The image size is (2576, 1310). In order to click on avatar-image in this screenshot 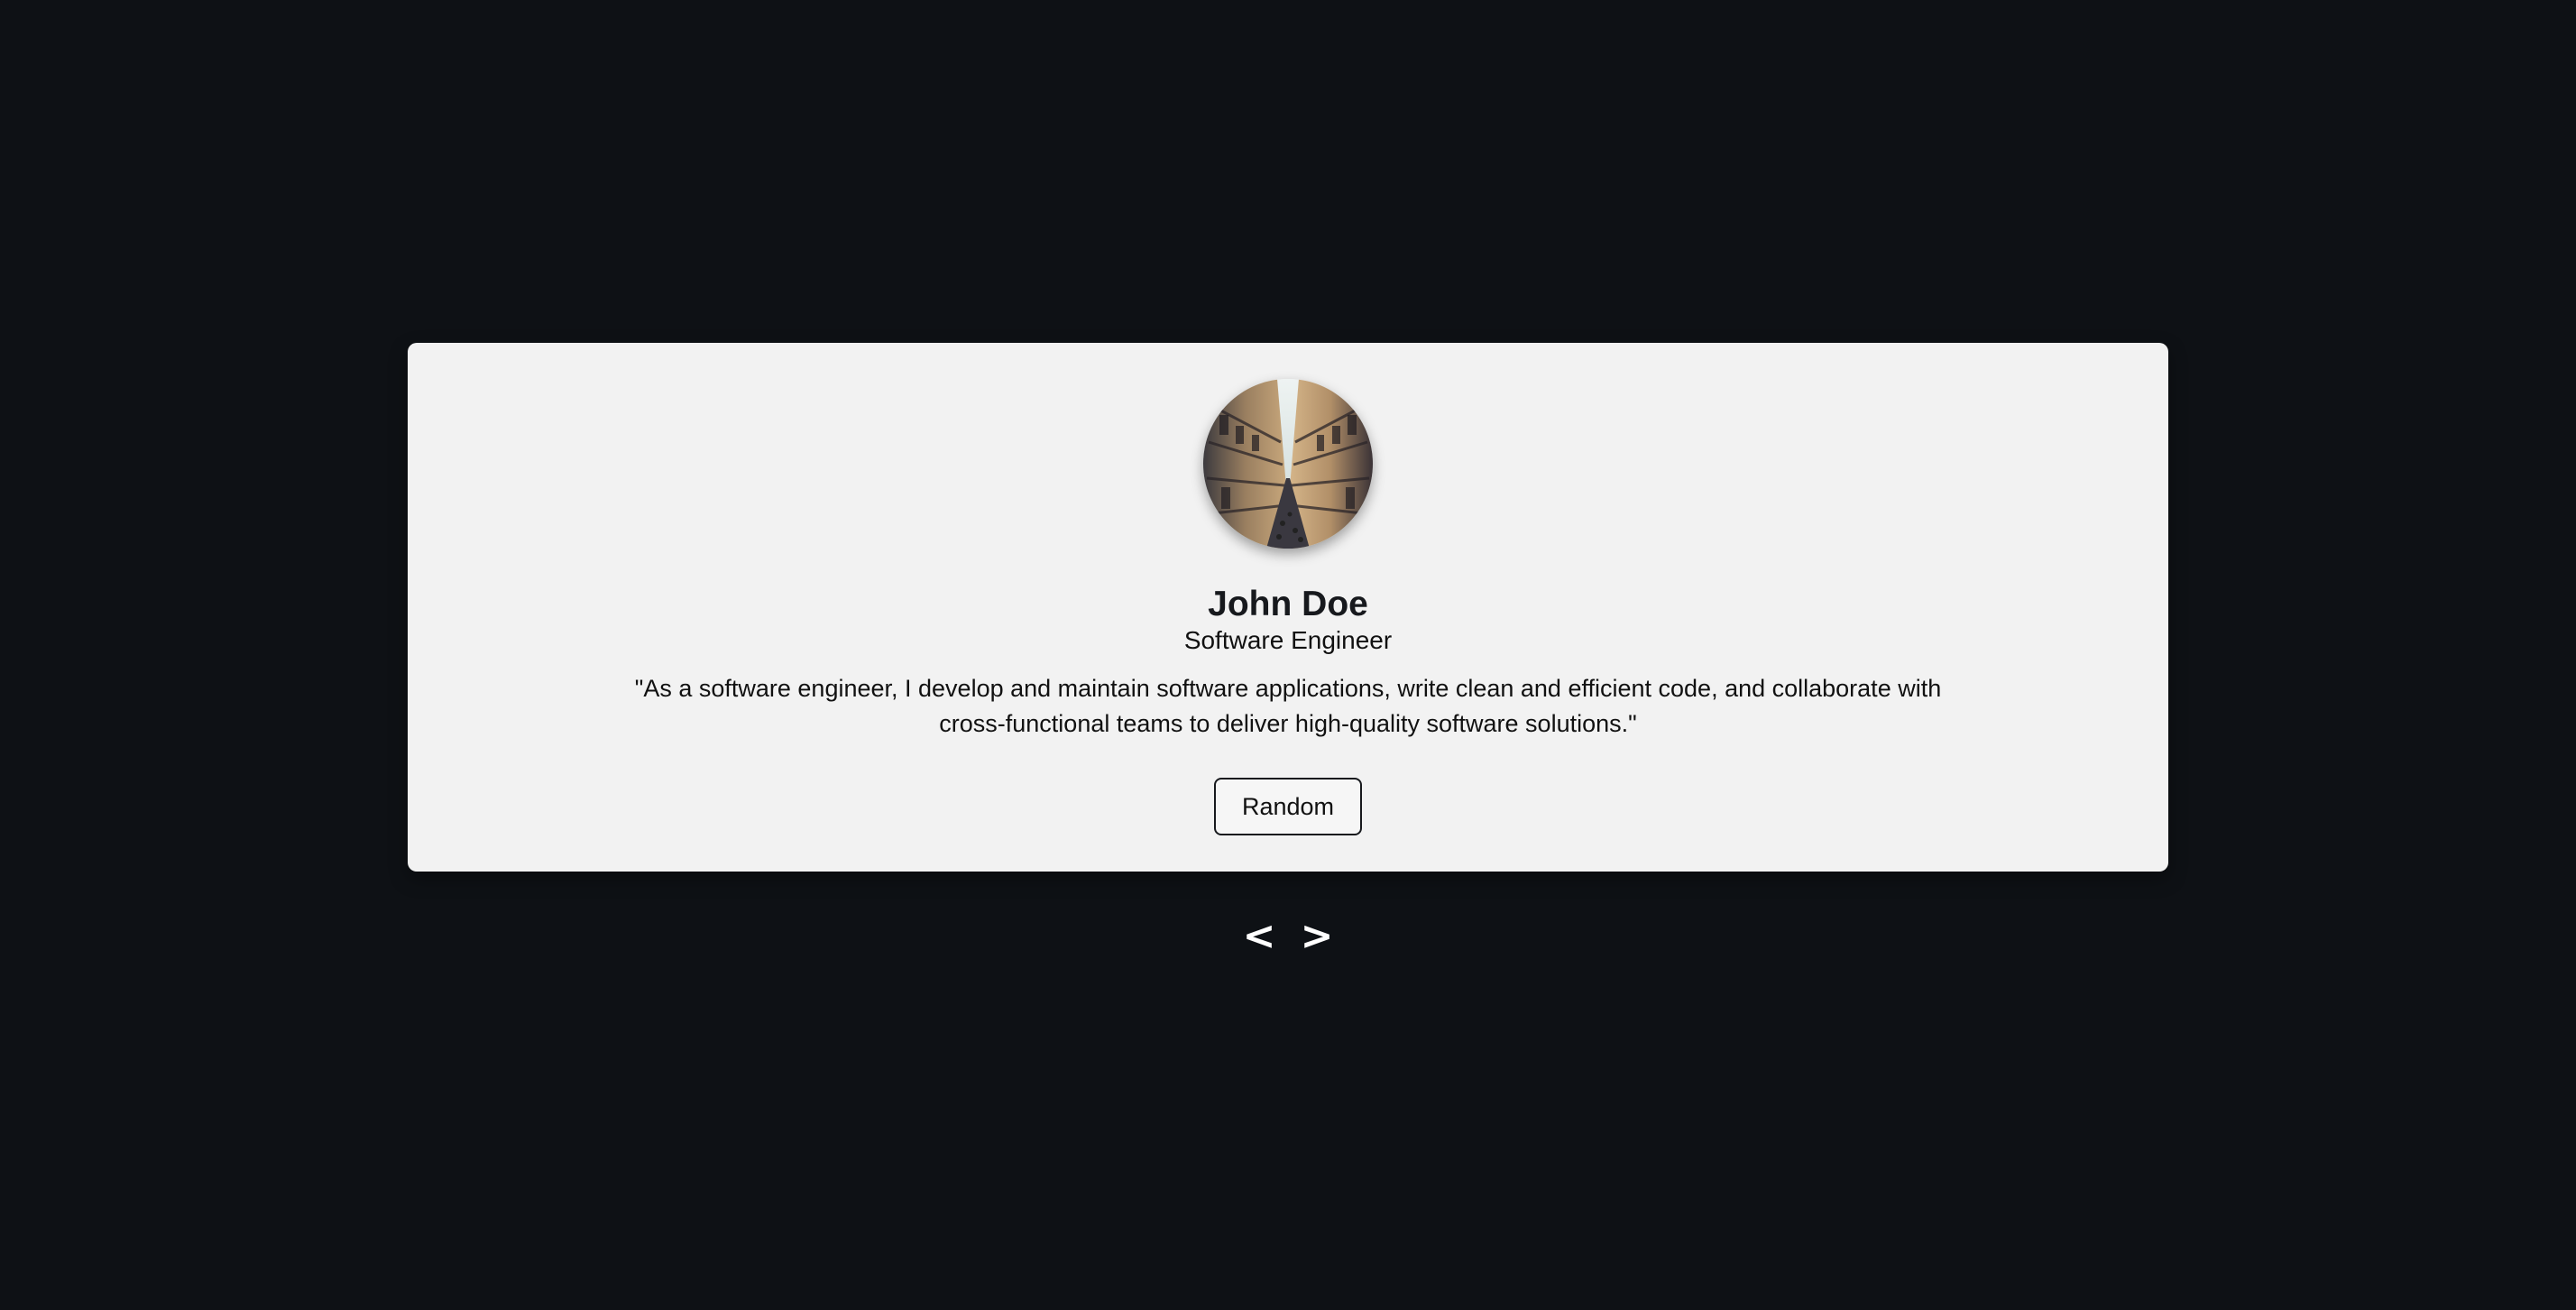, I will do `click(1288, 464)`.